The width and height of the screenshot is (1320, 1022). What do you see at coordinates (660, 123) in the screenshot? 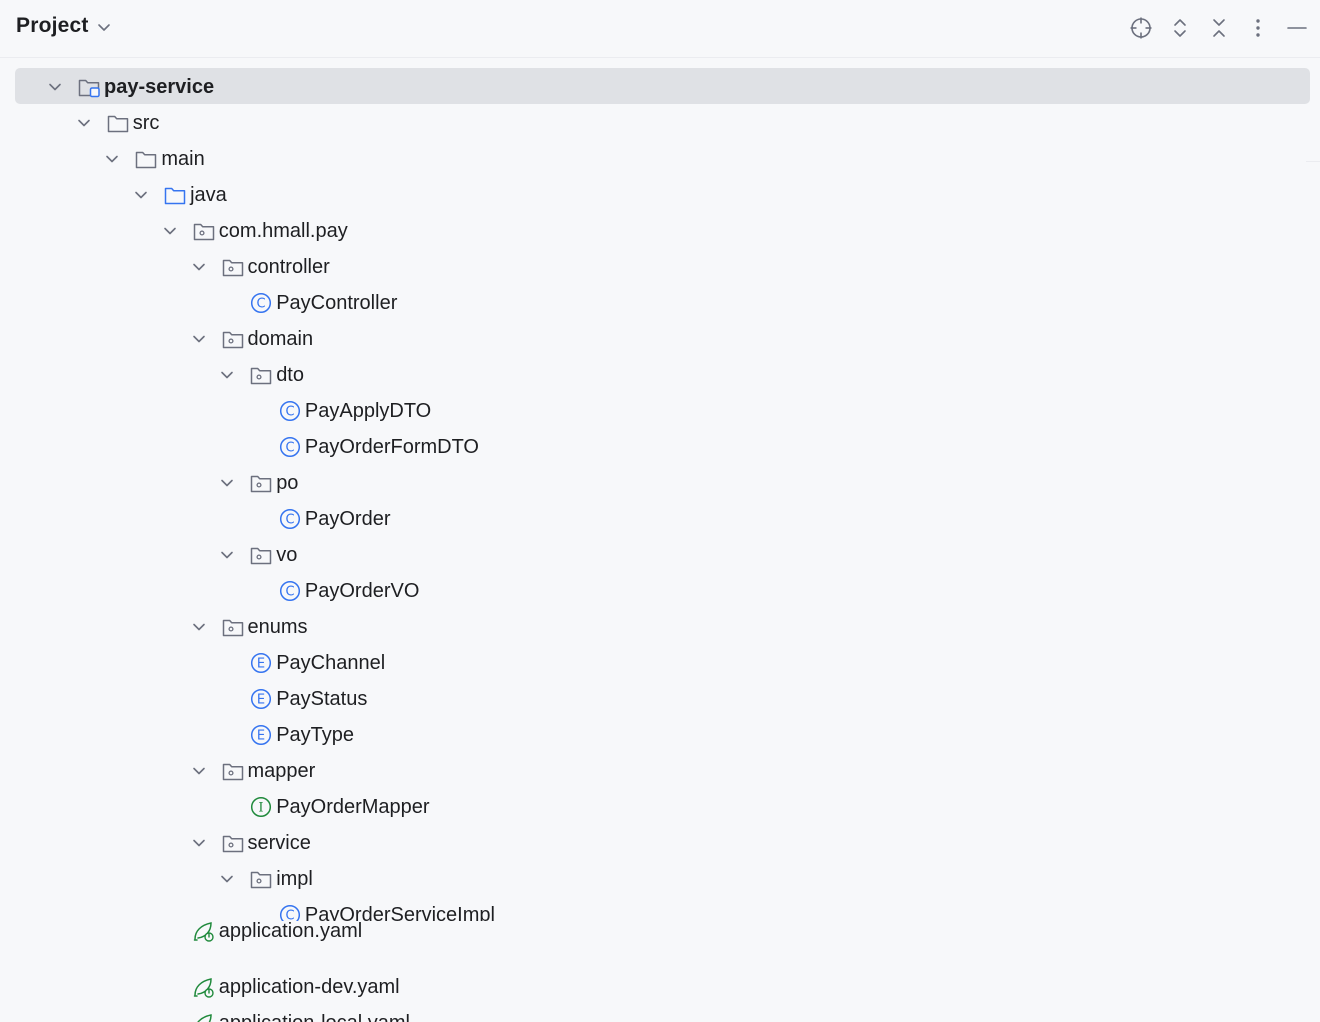
I see `tree-node-src: src` at bounding box center [660, 123].